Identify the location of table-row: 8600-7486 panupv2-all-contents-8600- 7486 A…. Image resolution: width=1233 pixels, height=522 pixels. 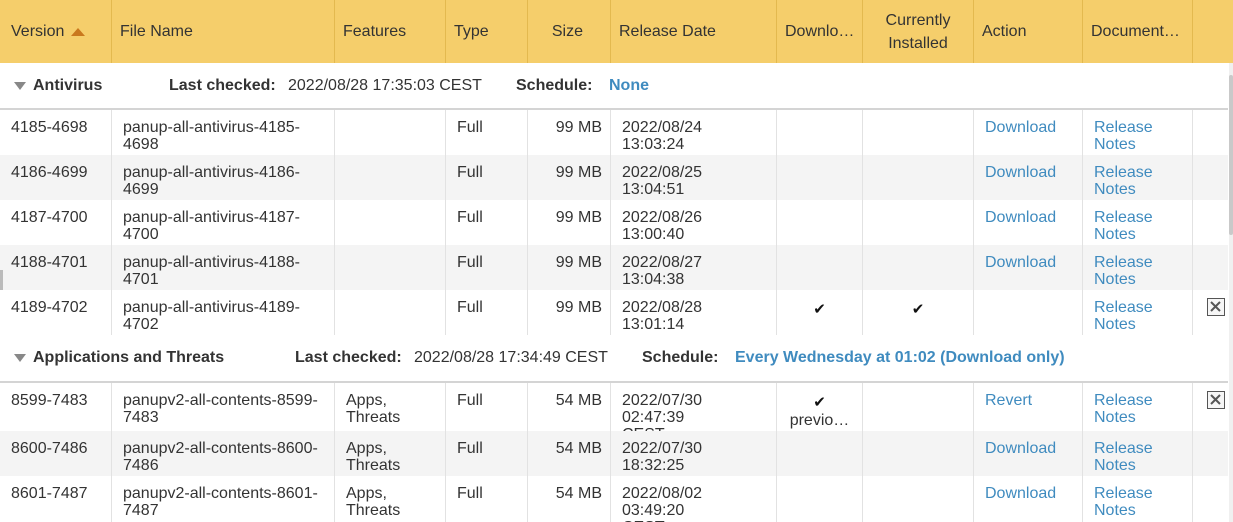
(614, 453).